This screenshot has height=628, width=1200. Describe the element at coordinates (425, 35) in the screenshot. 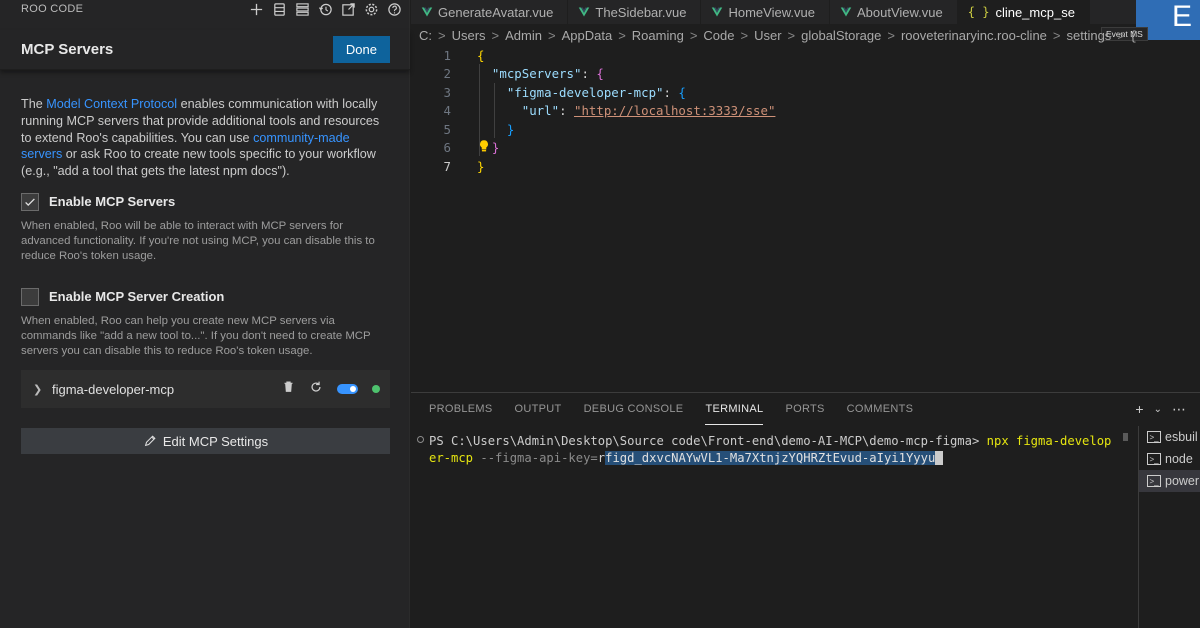

I see `breadcrumb-item: C:` at that location.